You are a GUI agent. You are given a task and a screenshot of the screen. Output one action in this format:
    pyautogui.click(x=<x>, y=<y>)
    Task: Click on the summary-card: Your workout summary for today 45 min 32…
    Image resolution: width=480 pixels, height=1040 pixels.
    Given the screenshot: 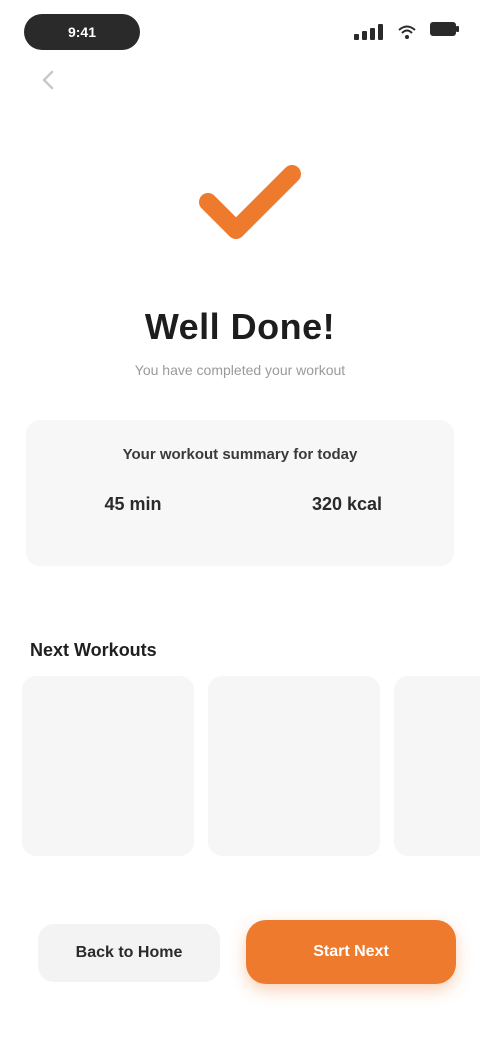 What is the action you would take?
    pyautogui.click(x=240, y=493)
    